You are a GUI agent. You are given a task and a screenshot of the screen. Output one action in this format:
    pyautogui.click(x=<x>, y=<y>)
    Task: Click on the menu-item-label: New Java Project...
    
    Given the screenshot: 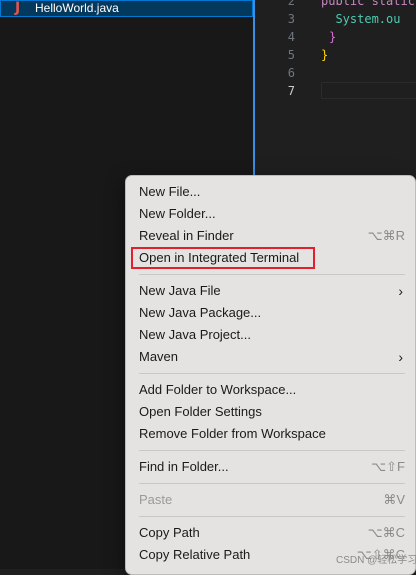 What is the action you would take?
    pyautogui.click(x=195, y=334)
    